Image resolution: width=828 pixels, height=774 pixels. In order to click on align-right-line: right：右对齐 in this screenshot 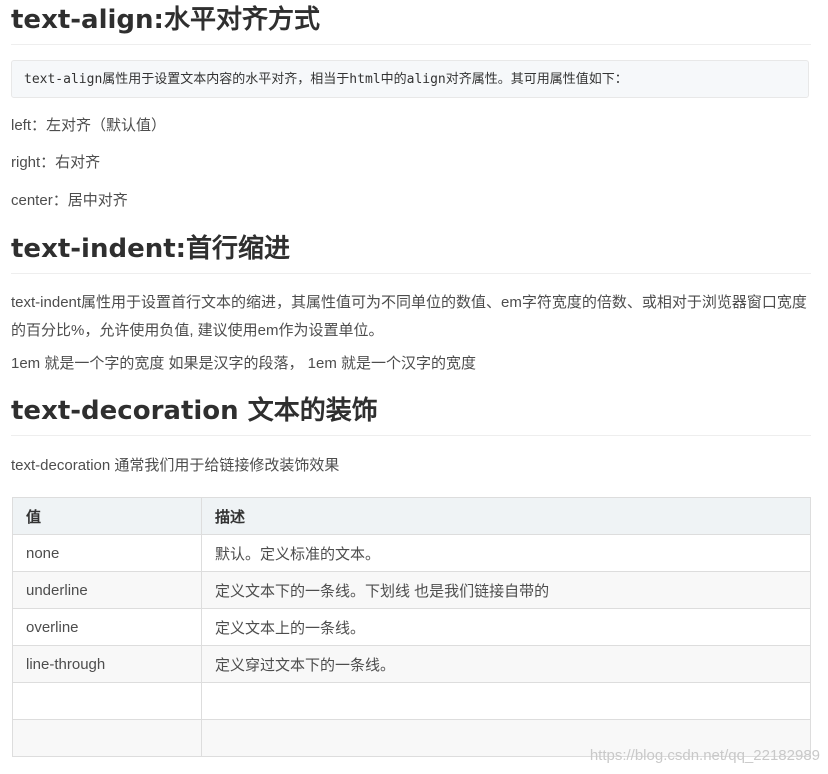, I will do `click(56, 162)`.